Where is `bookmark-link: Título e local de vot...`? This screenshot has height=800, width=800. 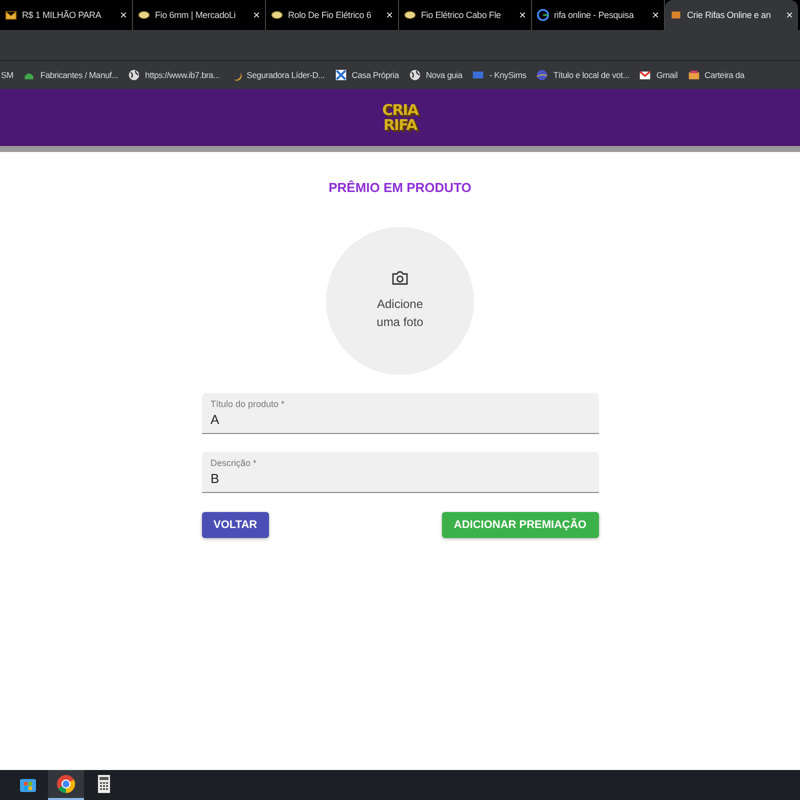
bookmark-link: Título e local de vot... is located at coordinates (591, 75).